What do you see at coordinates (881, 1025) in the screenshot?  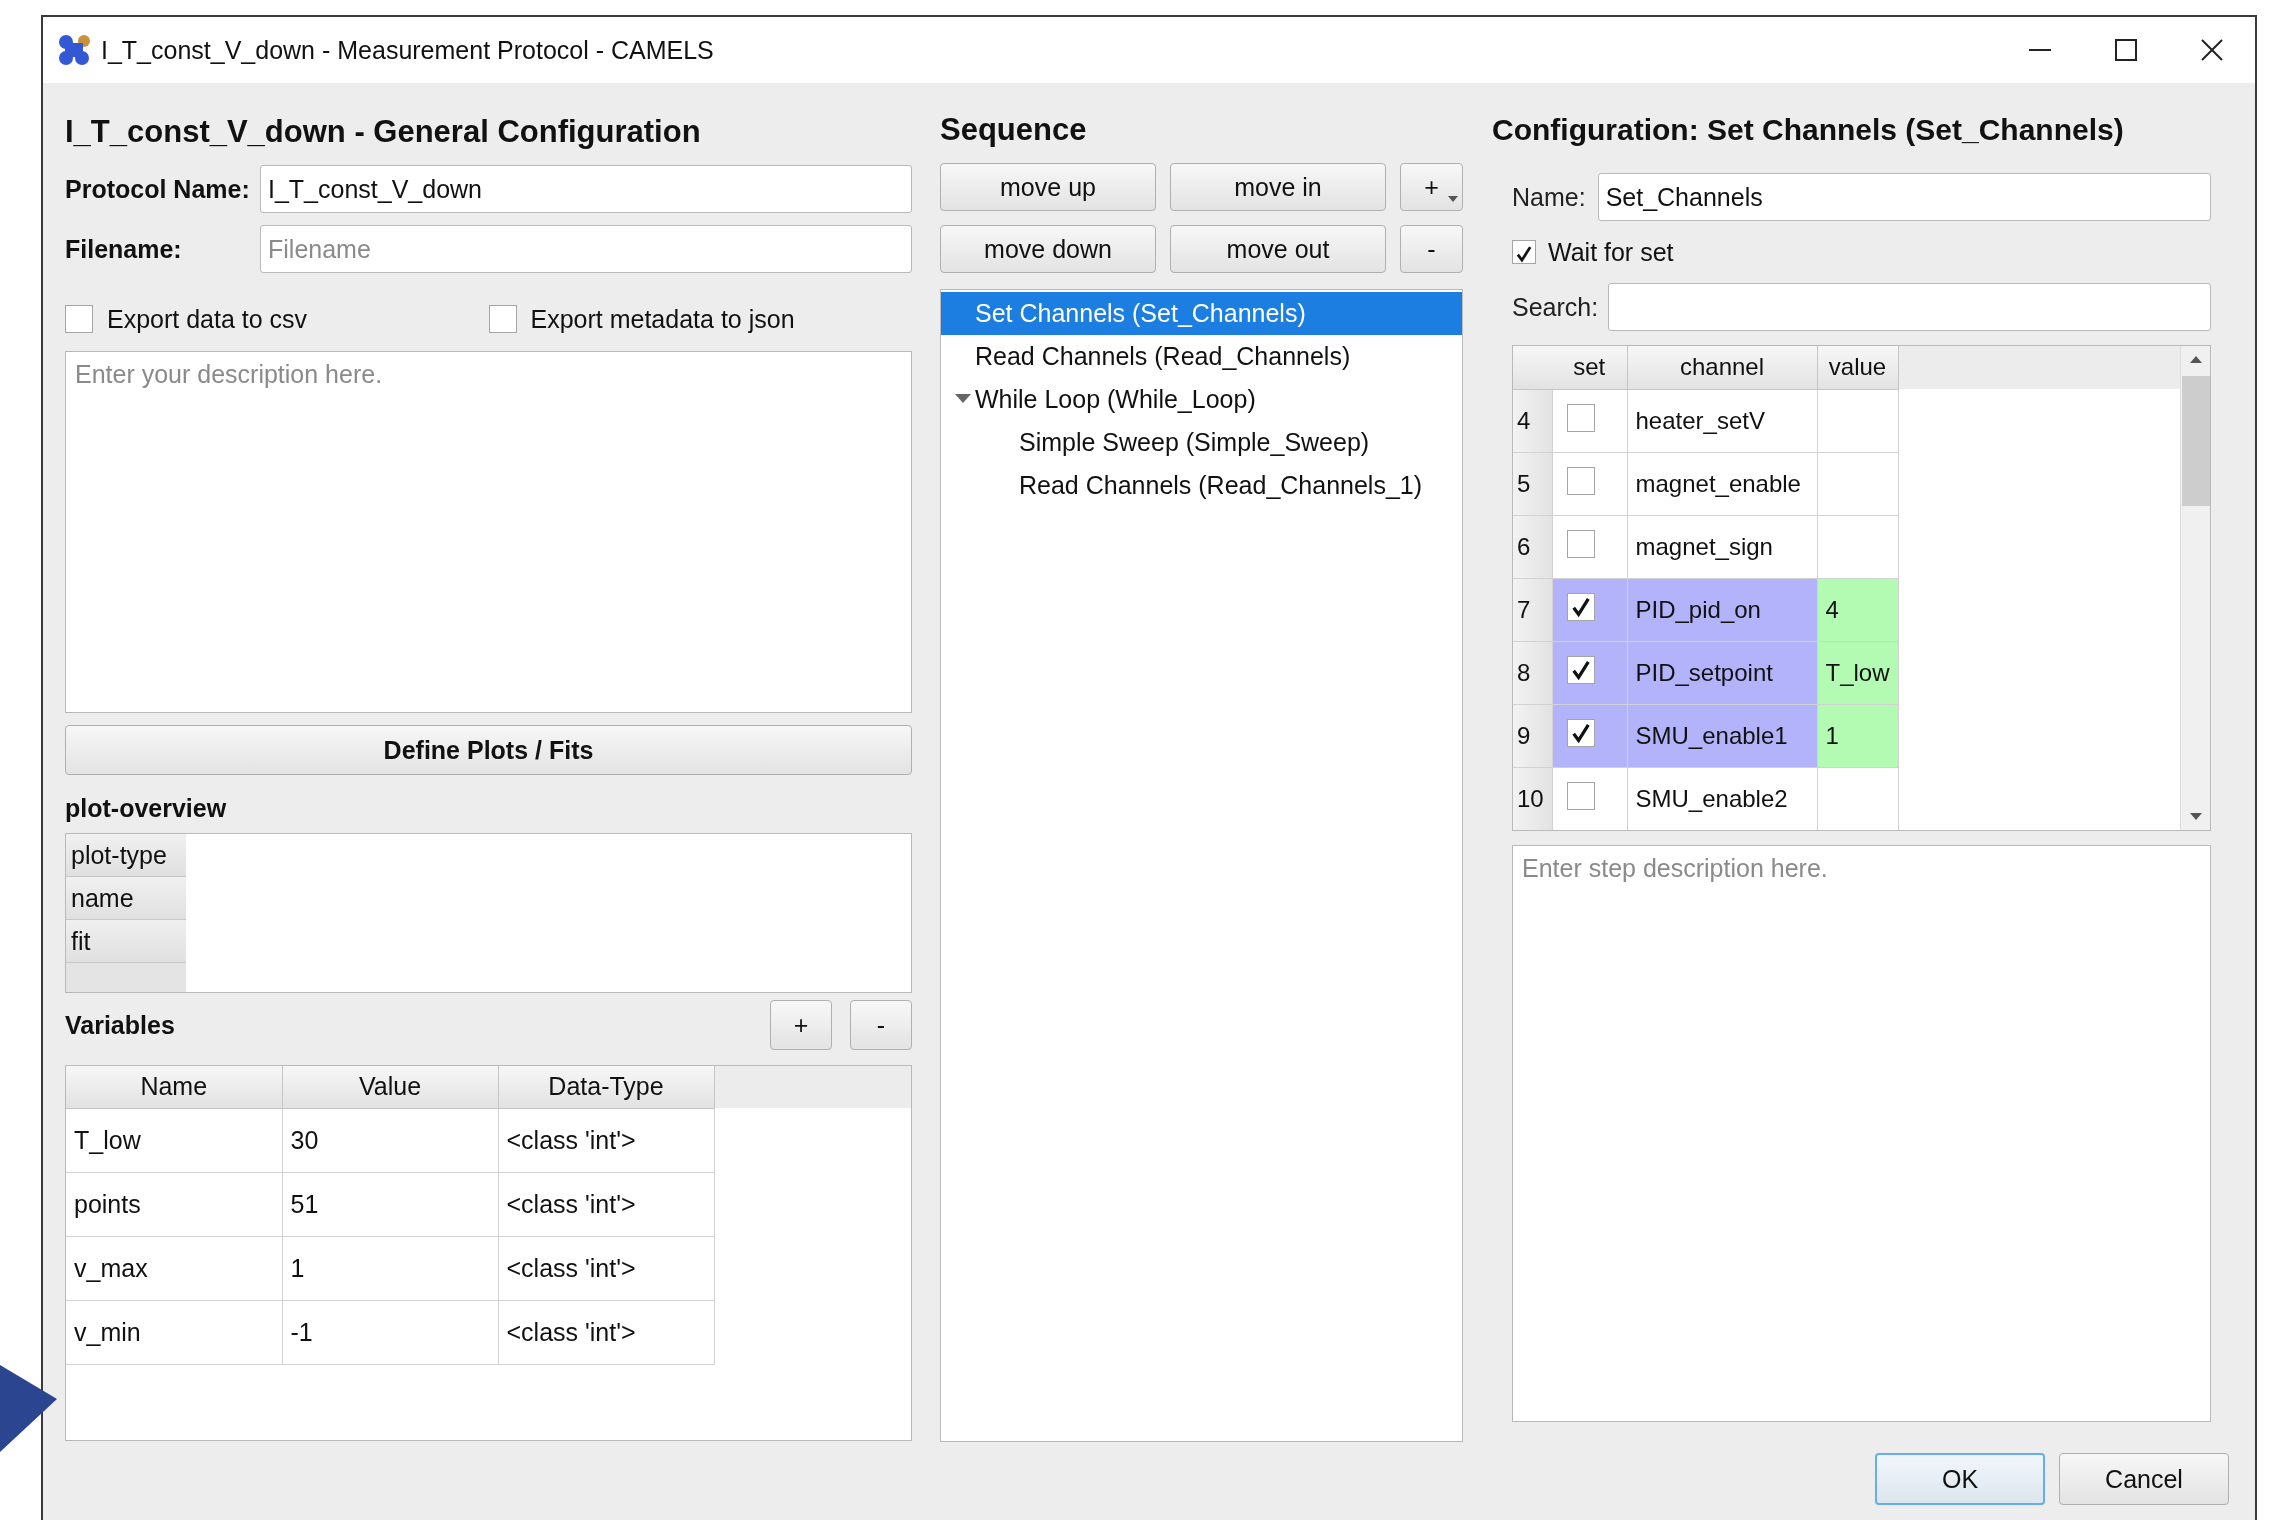 I see `add-button: -` at bounding box center [881, 1025].